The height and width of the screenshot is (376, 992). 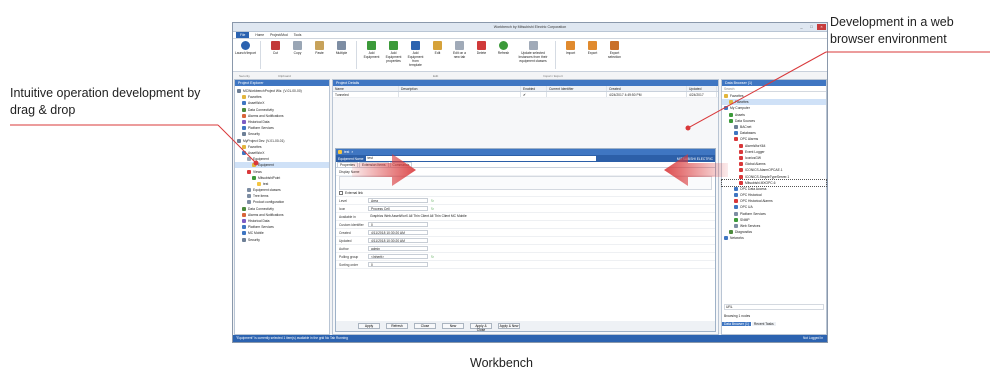 I want to click on field-label: Updated, so click(x=345, y=240).